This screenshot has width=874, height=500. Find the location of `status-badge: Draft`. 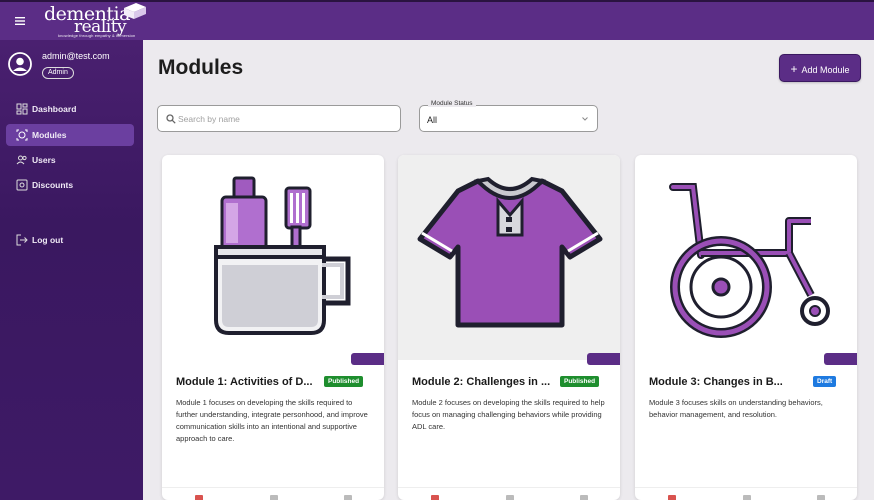

status-badge: Draft is located at coordinates (825, 381).